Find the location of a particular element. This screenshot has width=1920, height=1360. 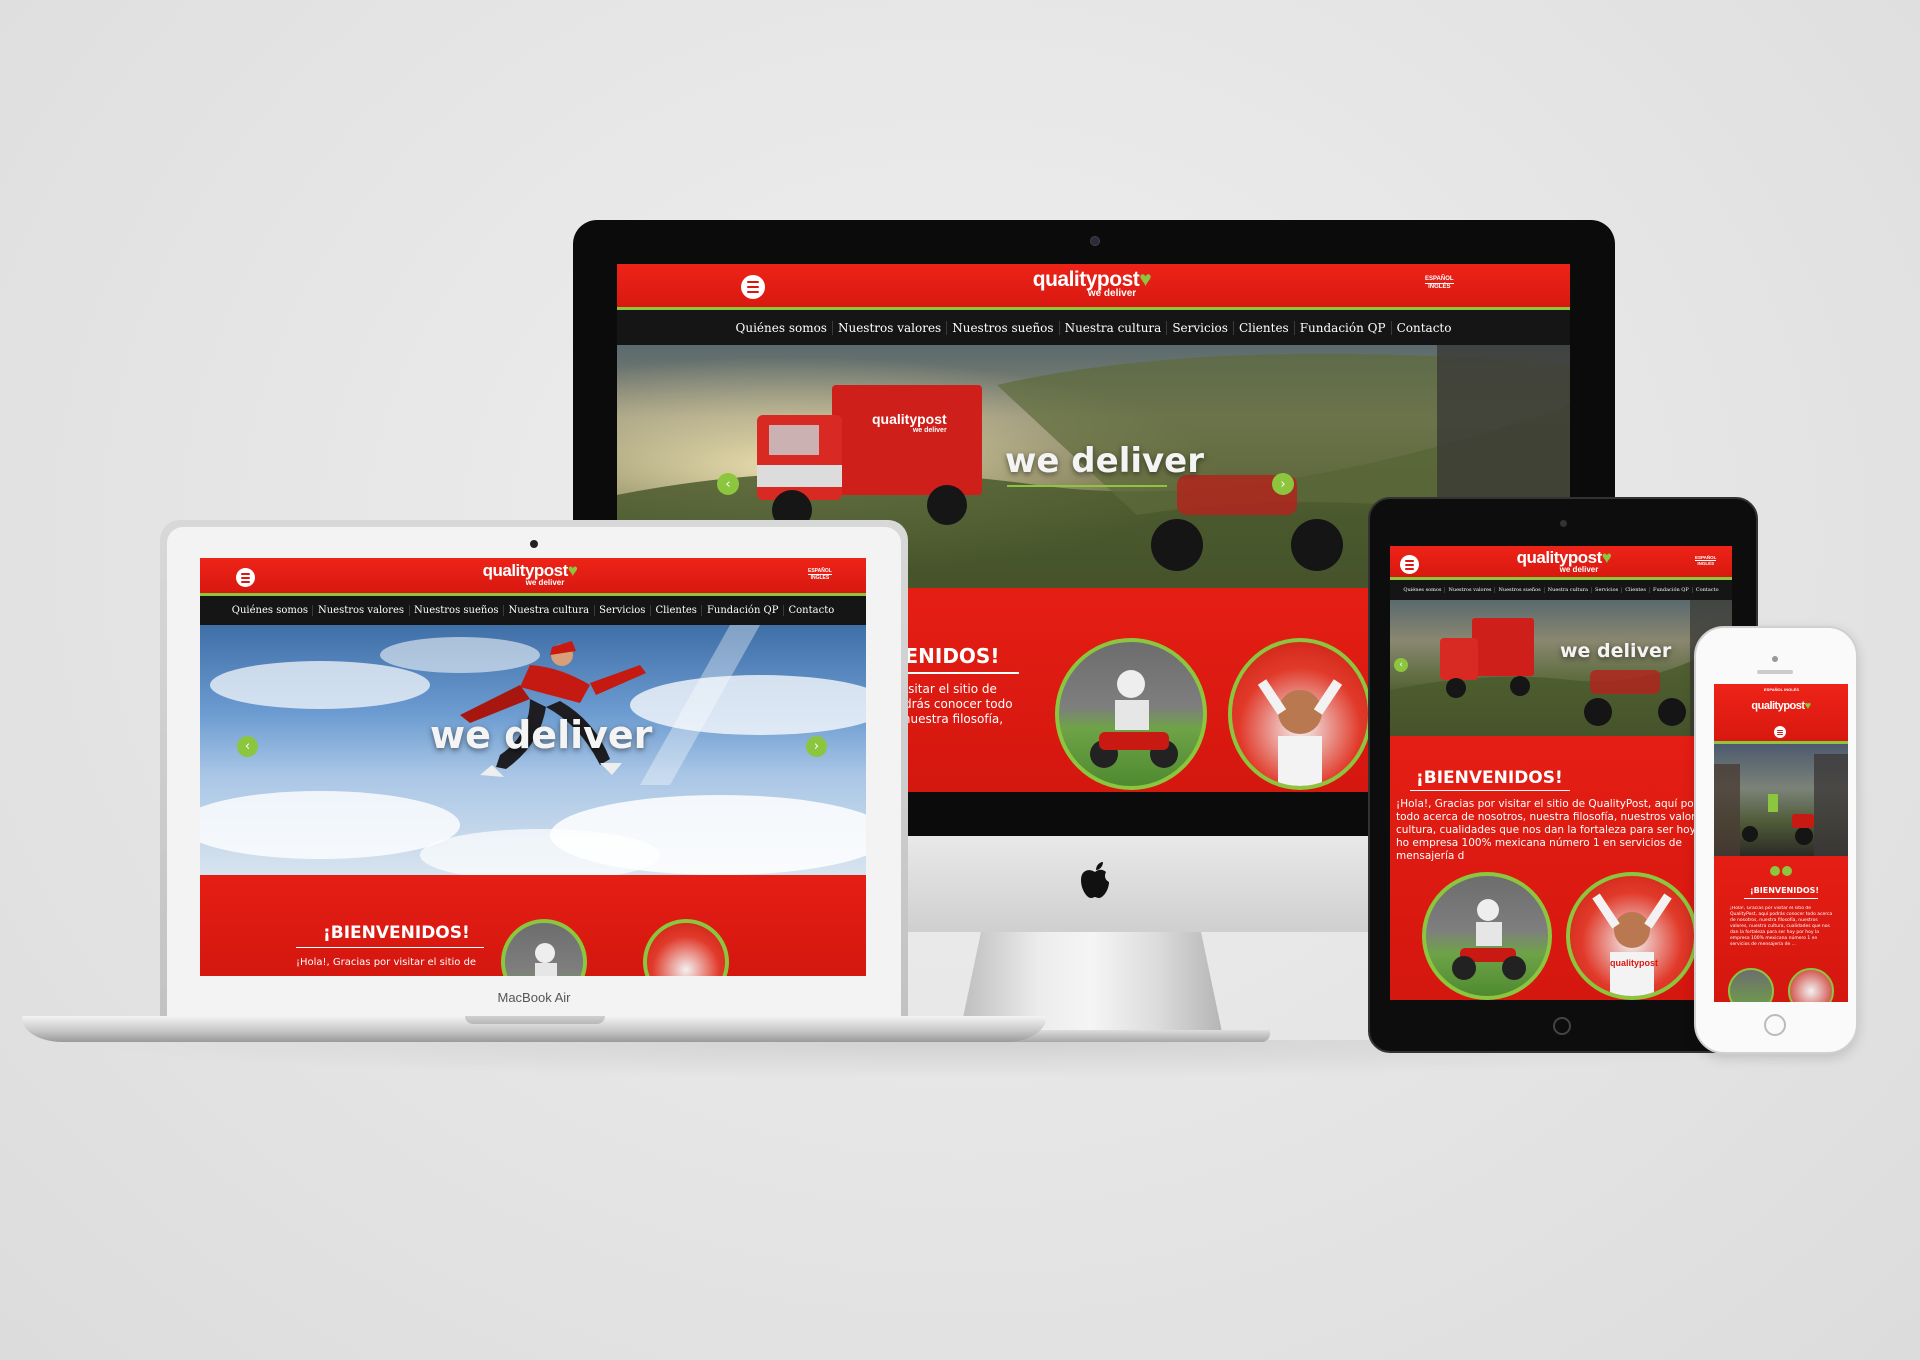

macbook-label: MacBook Air is located at coordinates (534, 997).